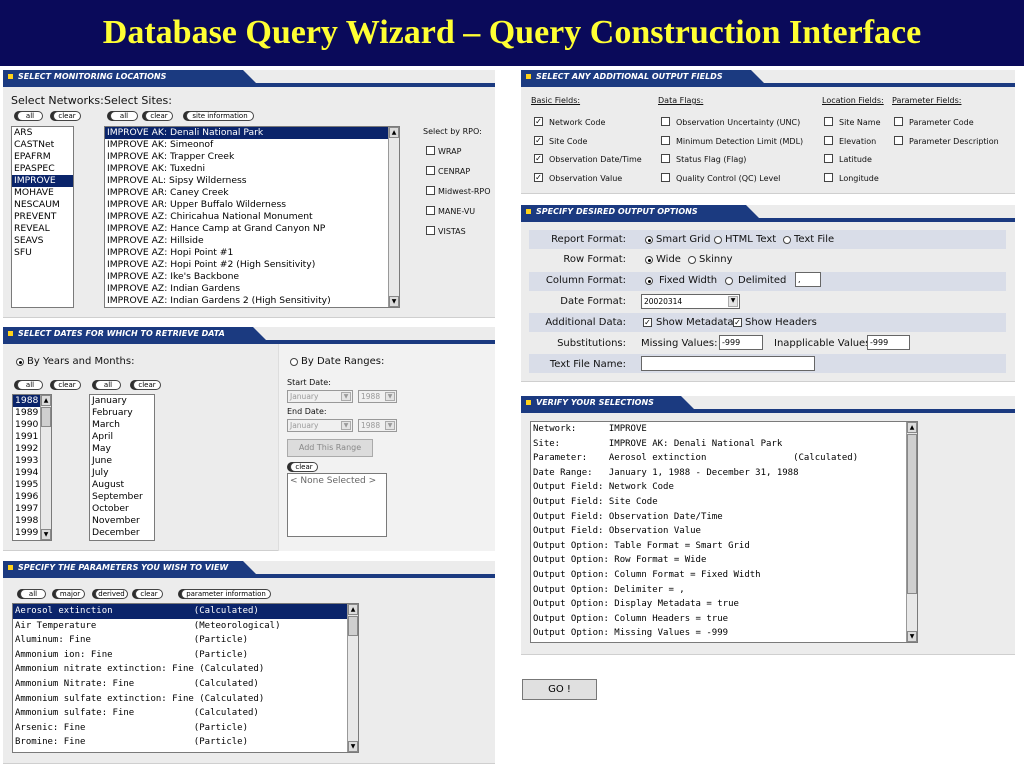 This screenshot has height=768, width=1024. Describe the element at coordinates (649, 260) in the screenshot. I see `row-wide-radio` at that location.